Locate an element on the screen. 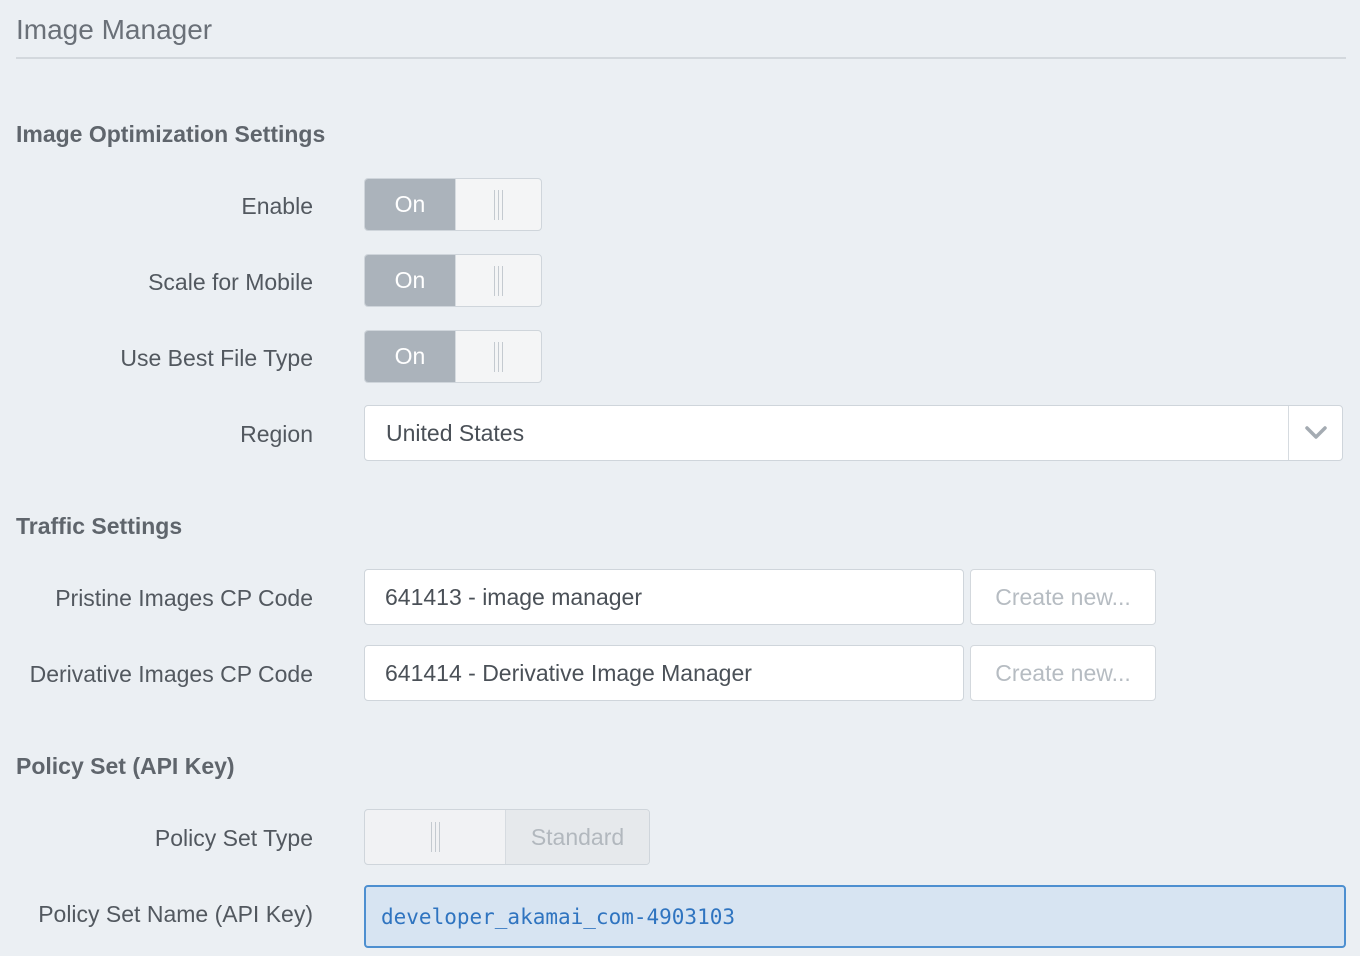 The height and width of the screenshot is (956, 1360). region-select-value: United States is located at coordinates (455, 432).